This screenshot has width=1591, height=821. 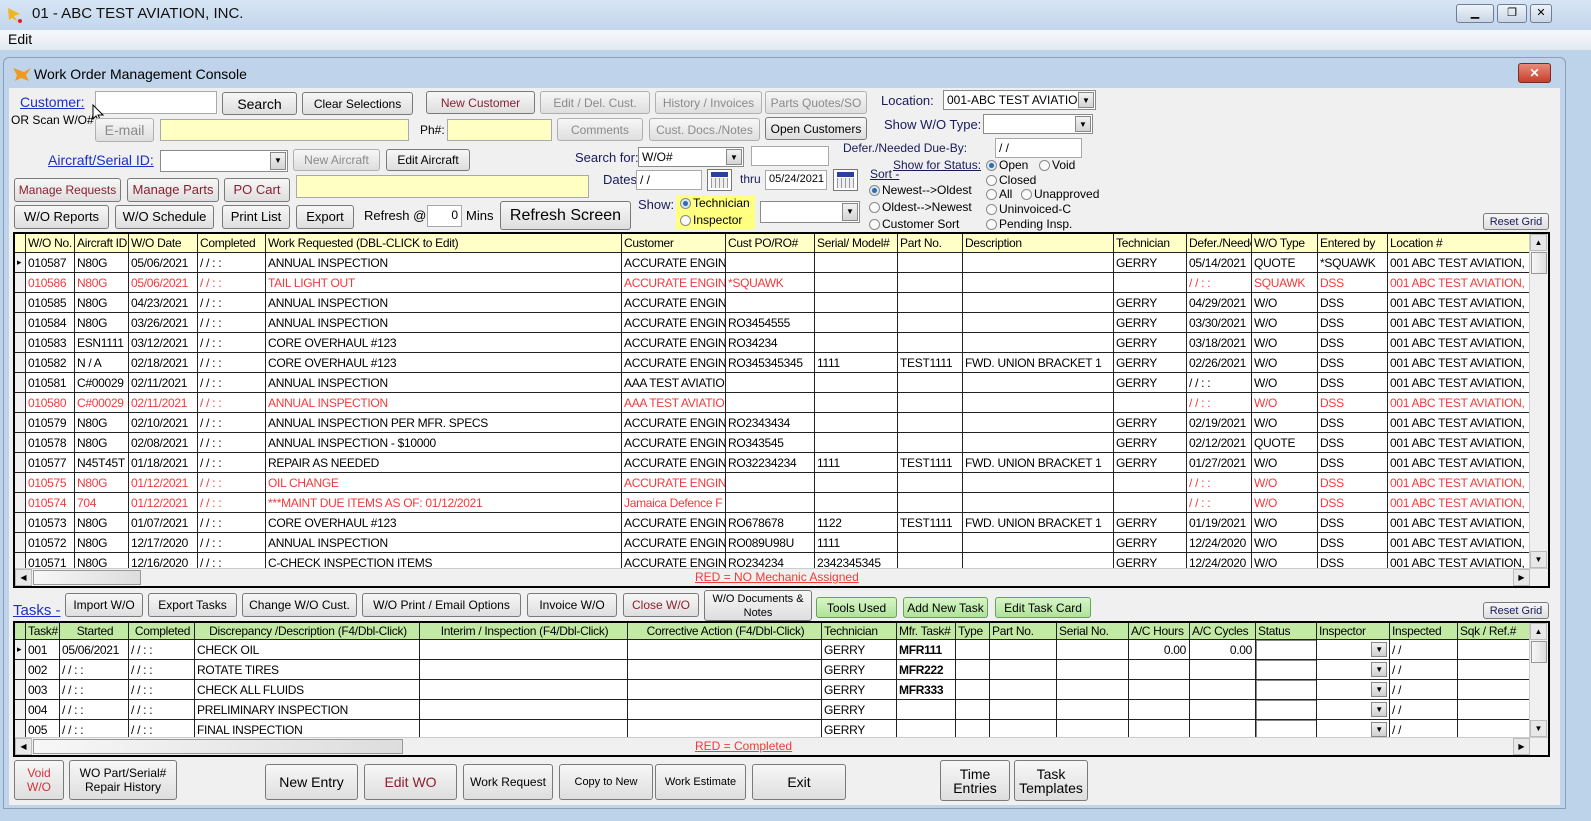 What do you see at coordinates (50, 343) in the screenshot?
I see `grid-cell: 010583` at bounding box center [50, 343].